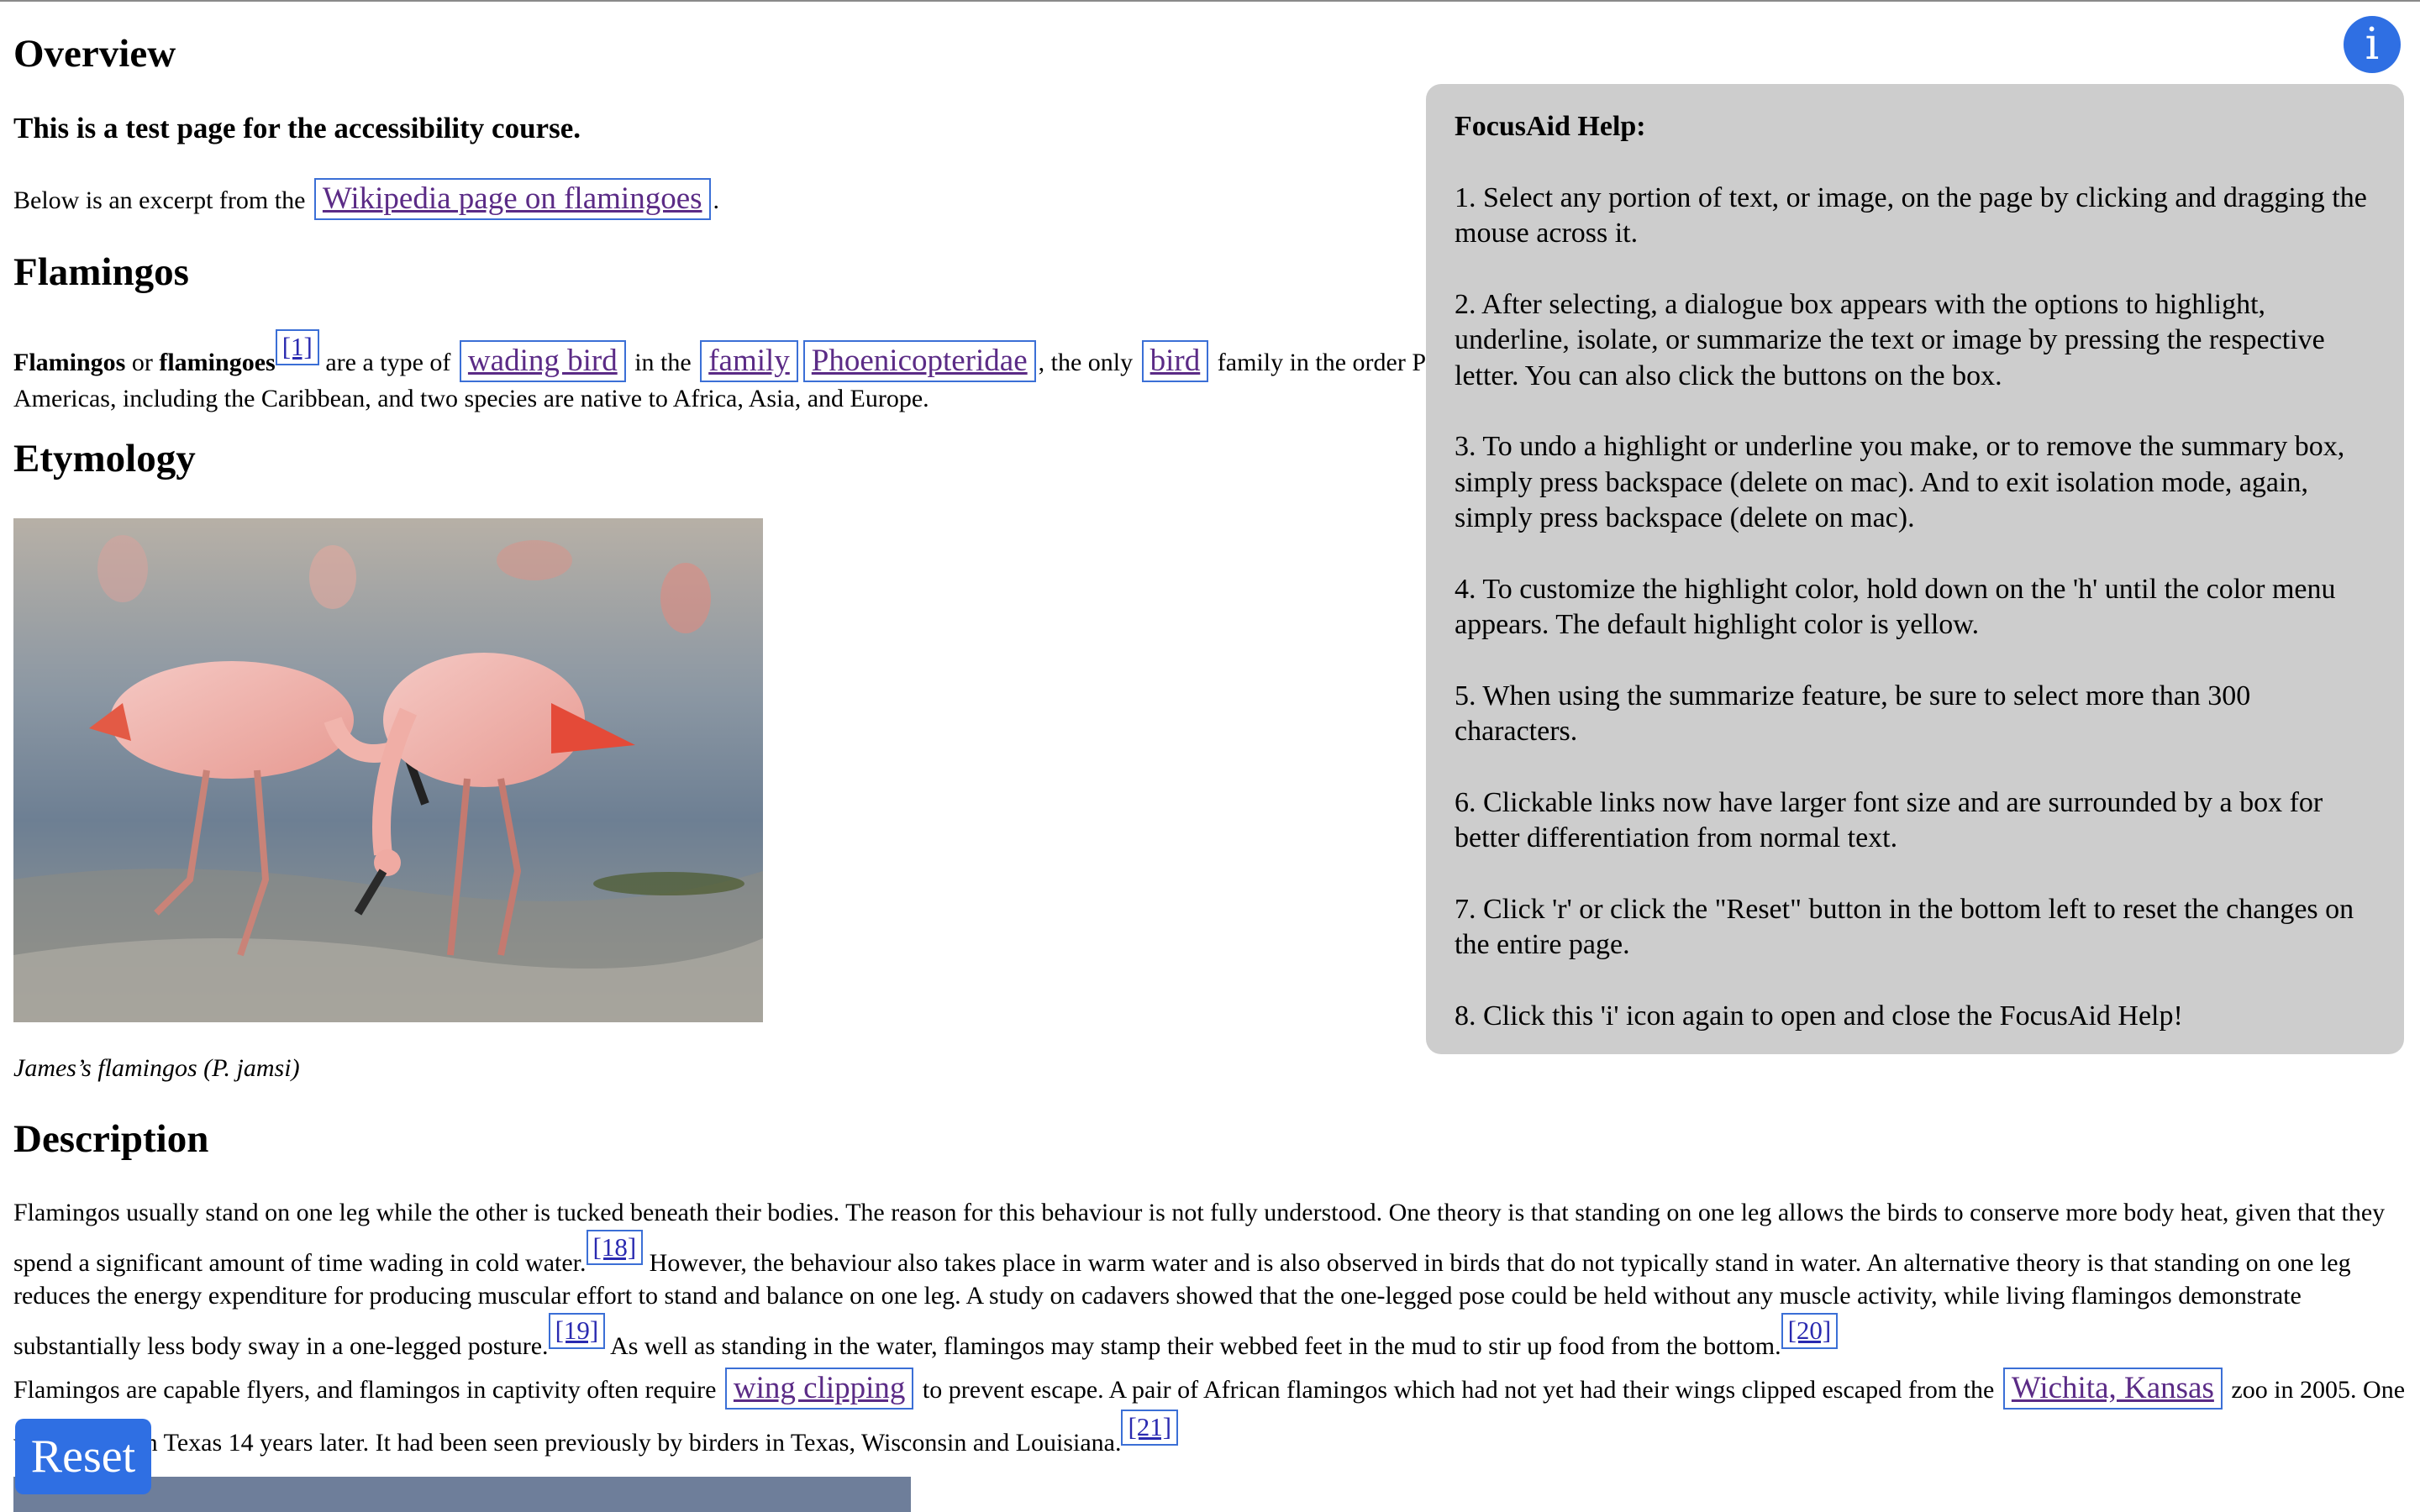  I want to click on citation-20: [20], so click(1810, 1330).